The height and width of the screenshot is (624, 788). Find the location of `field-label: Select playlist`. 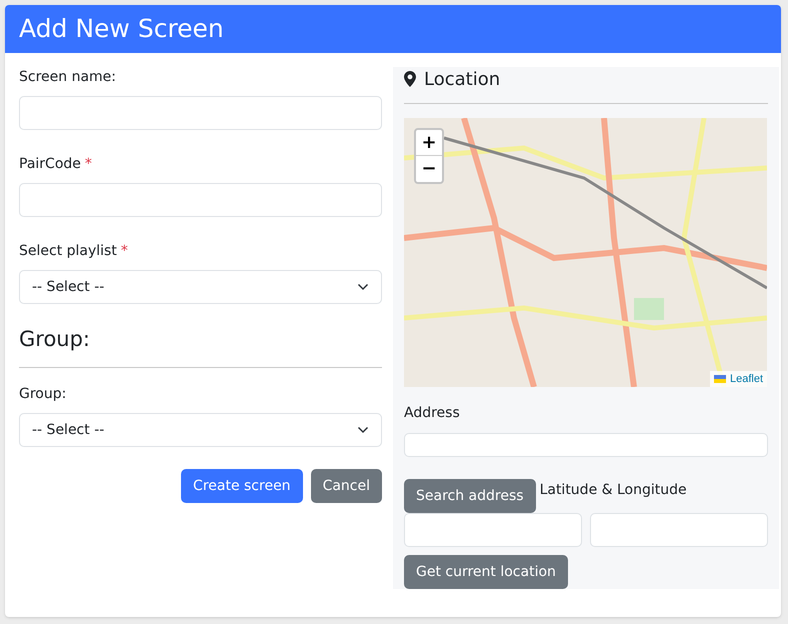

field-label: Select playlist is located at coordinates (68, 251).